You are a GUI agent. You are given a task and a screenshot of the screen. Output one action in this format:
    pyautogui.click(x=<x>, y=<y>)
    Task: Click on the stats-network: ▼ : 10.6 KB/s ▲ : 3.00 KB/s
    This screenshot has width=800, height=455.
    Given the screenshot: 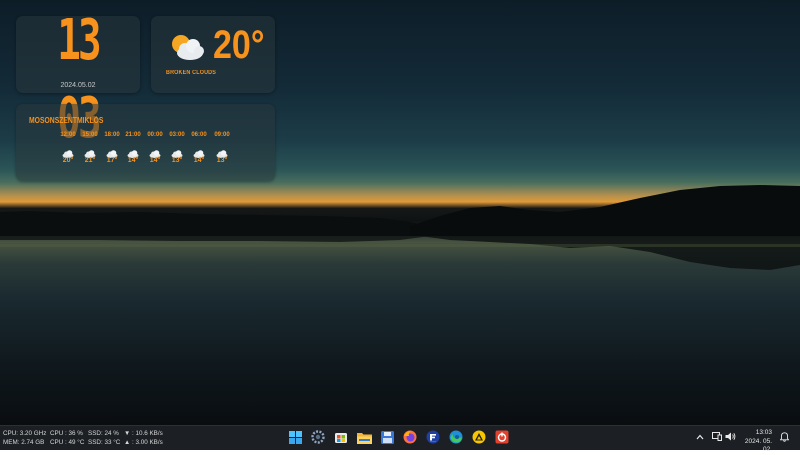 What is the action you would take?
    pyautogui.click(x=143, y=438)
    